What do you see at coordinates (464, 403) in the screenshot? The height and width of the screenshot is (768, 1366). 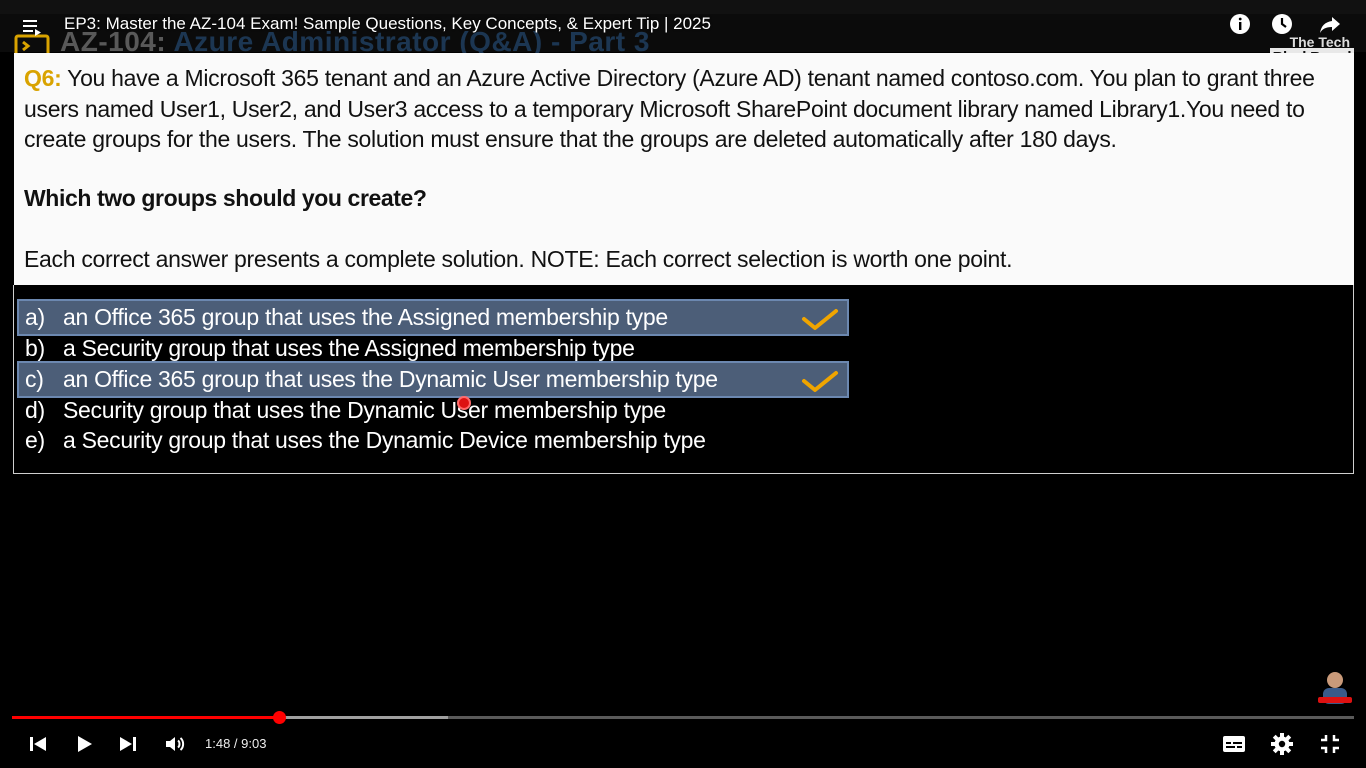 I see `pointer-highlight` at bounding box center [464, 403].